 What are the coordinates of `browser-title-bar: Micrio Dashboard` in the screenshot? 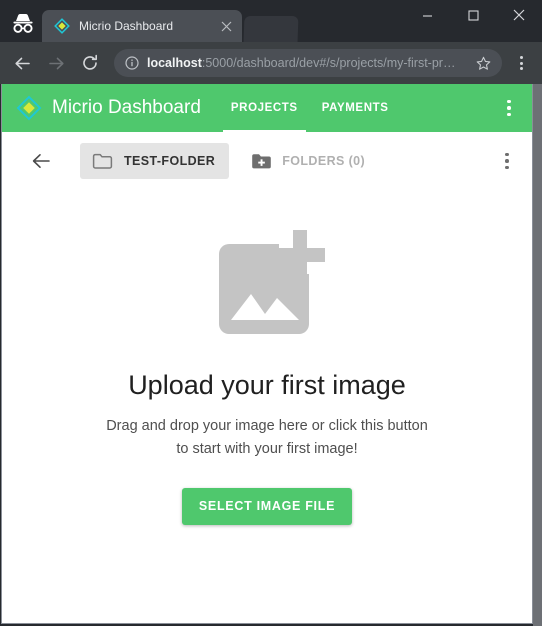 It's located at (271, 21).